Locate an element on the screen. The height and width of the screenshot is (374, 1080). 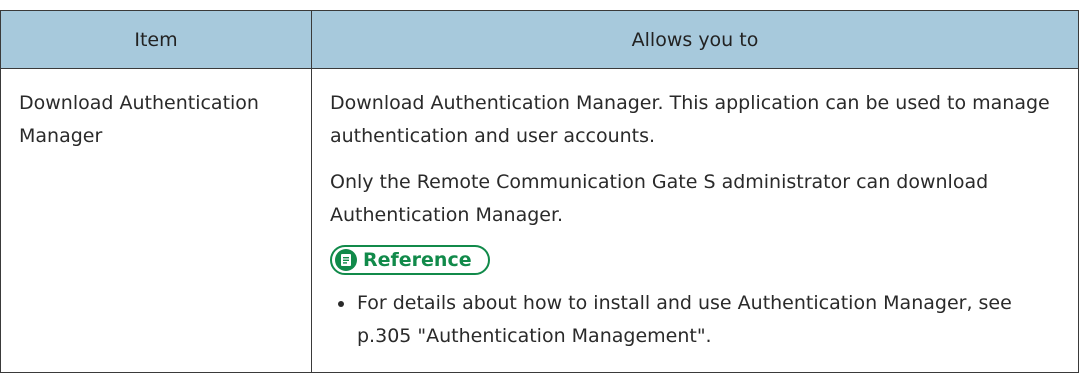
header-allows: Allows you to is located at coordinates (695, 39).